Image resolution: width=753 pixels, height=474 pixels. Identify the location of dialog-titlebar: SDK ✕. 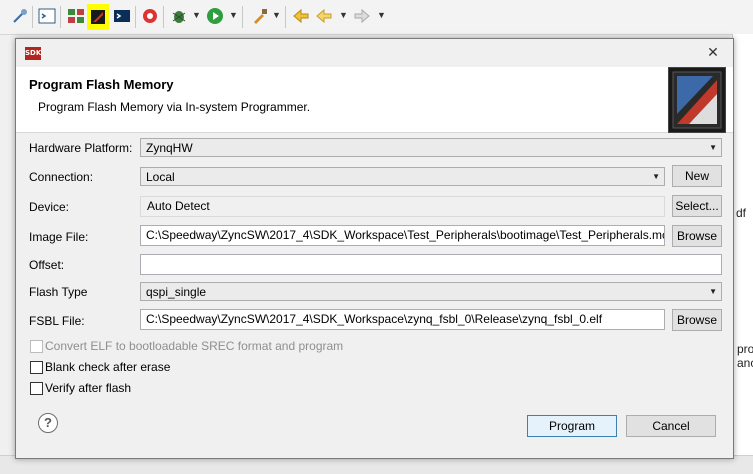
(374, 53).